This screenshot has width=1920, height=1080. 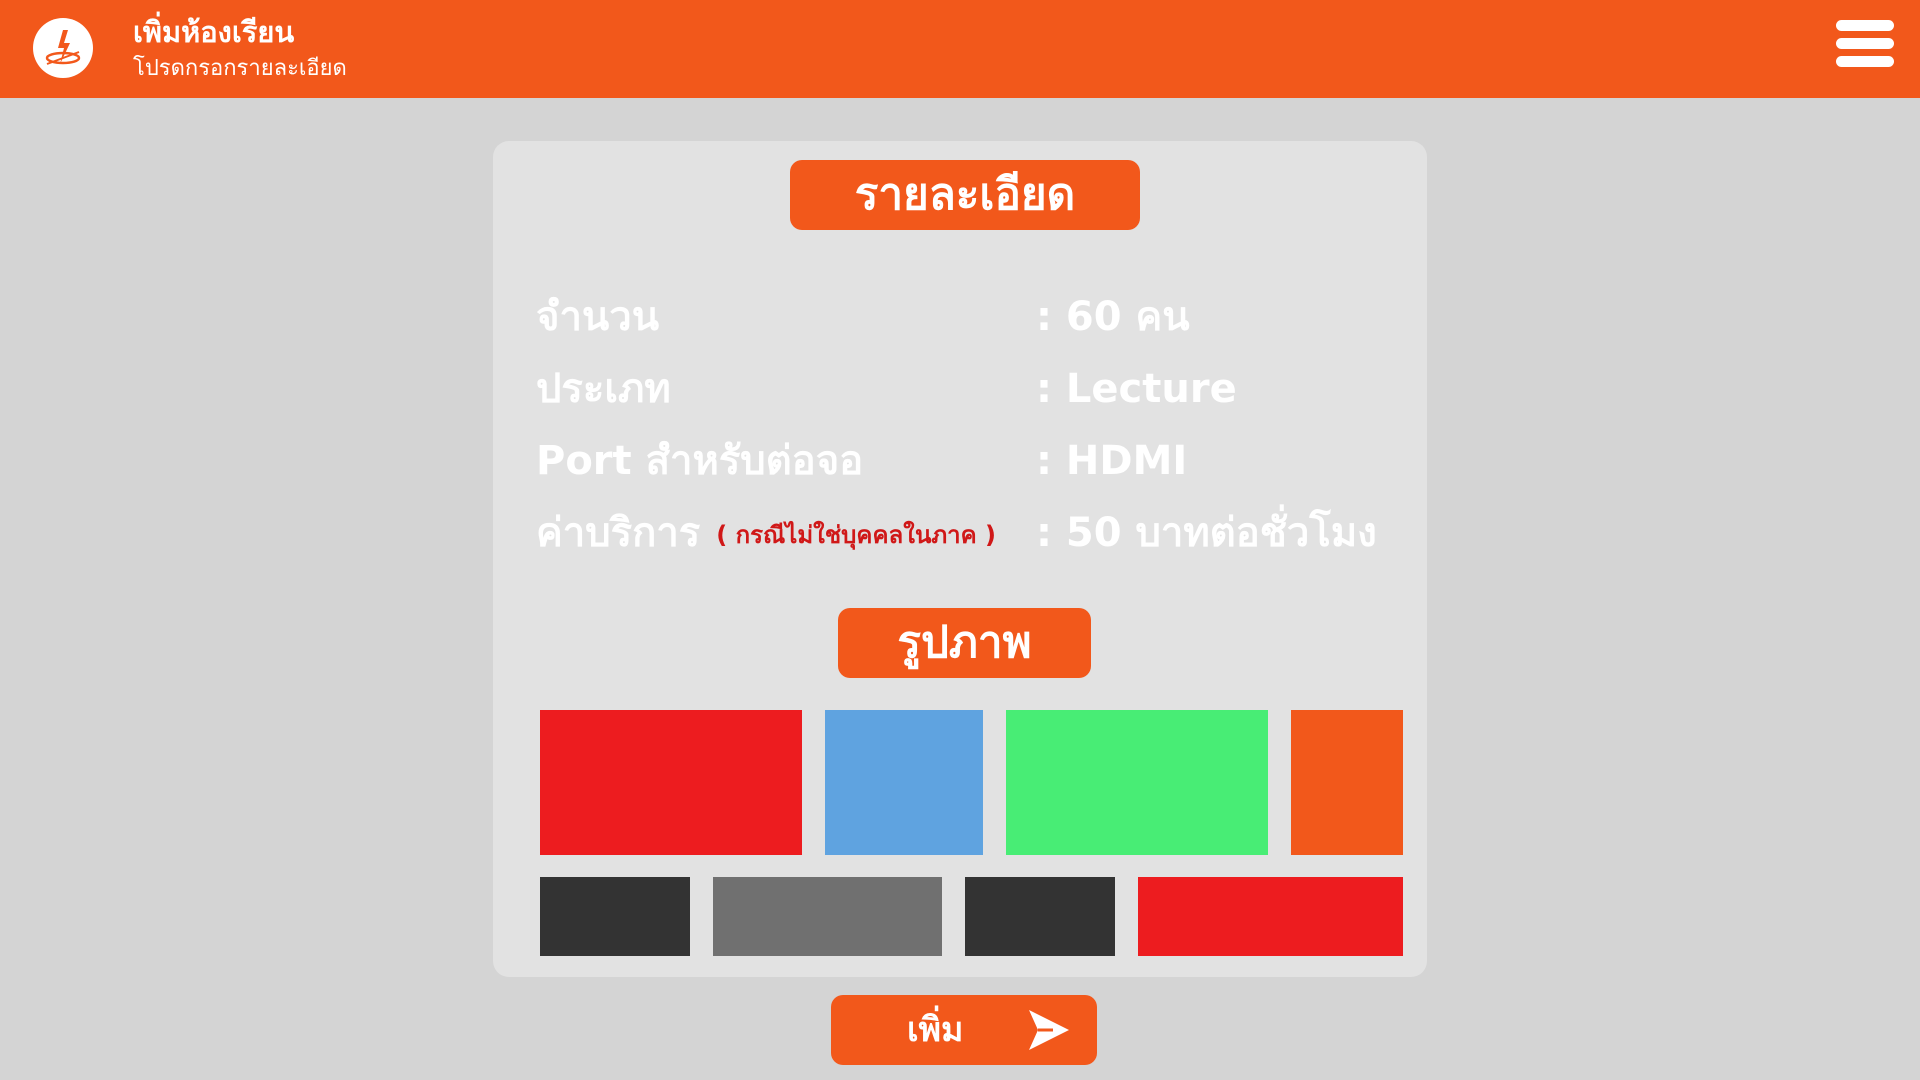 What do you see at coordinates (700, 461) in the screenshot?
I see `detail-label: Port สำหรับต่อจอ` at bounding box center [700, 461].